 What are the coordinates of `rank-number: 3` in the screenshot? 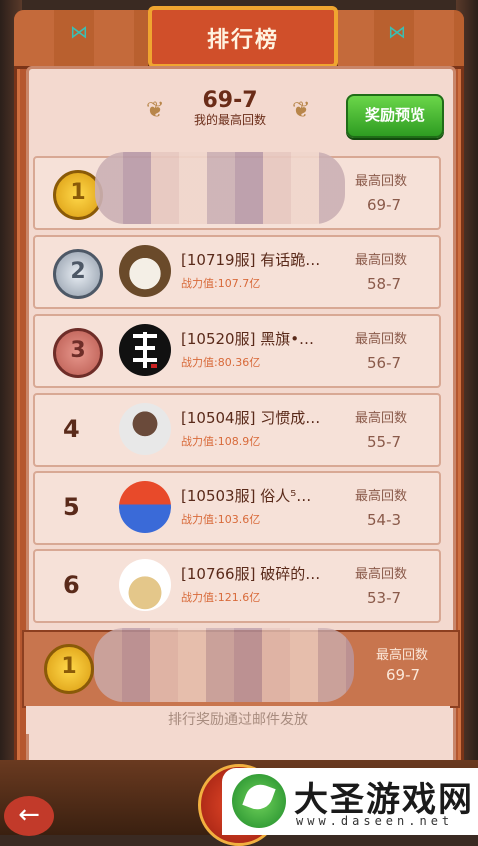 It's located at (78, 350).